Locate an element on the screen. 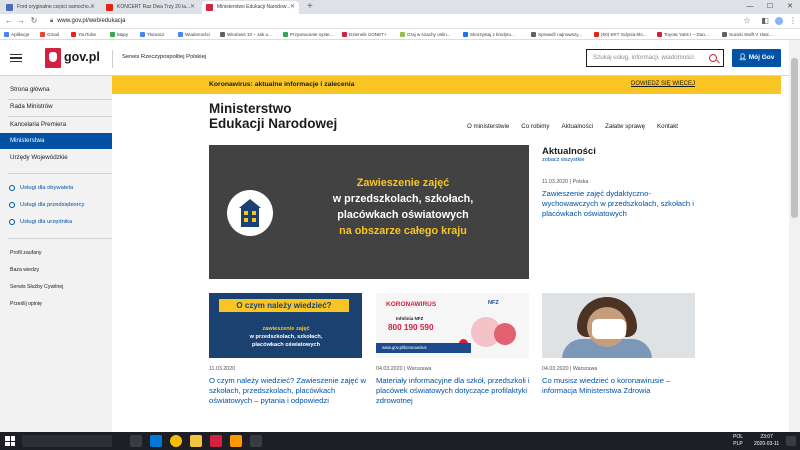 Image resolution: width=800 pixels, height=450 pixels. hamburger-menu-icon is located at coordinates (16, 58).